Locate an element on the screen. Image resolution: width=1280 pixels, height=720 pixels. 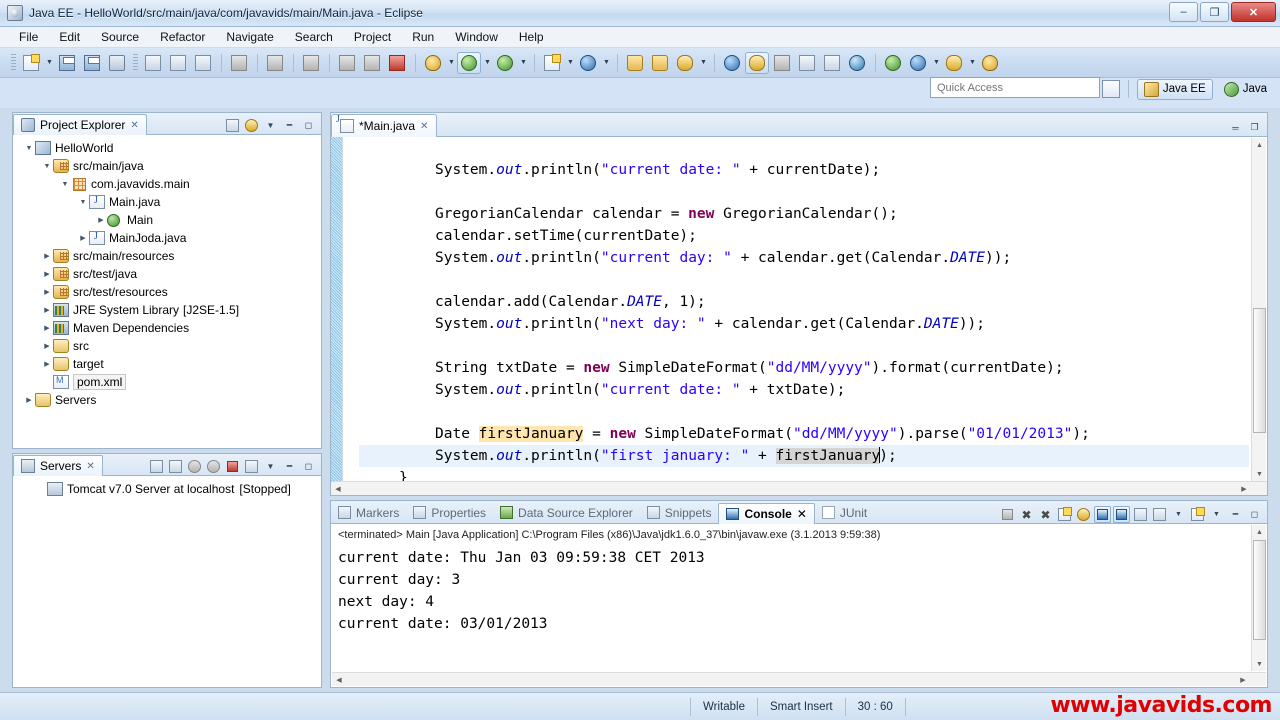
menu-search: Search is located at coordinates (314, 37).